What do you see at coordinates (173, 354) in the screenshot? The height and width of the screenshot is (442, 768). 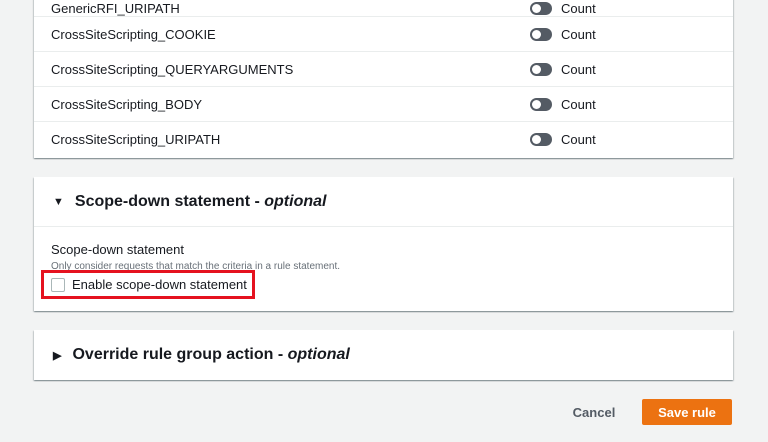 I see `section-title: Override rule group action` at bounding box center [173, 354].